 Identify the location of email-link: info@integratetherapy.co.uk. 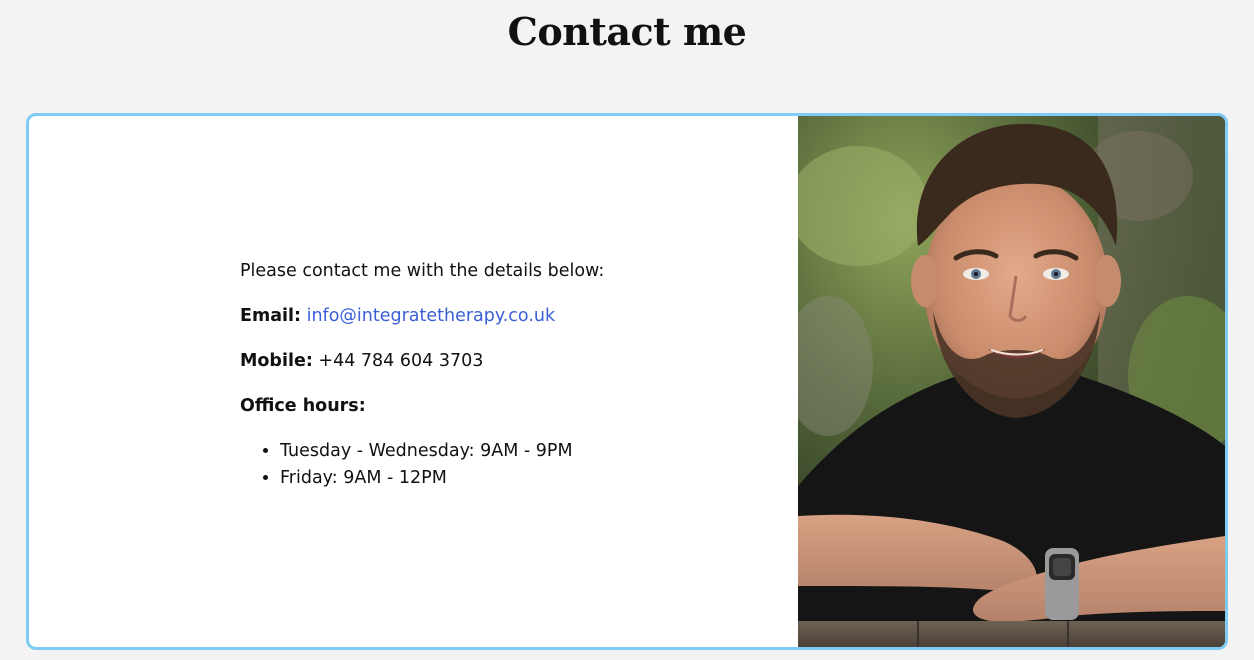
(431, 316).